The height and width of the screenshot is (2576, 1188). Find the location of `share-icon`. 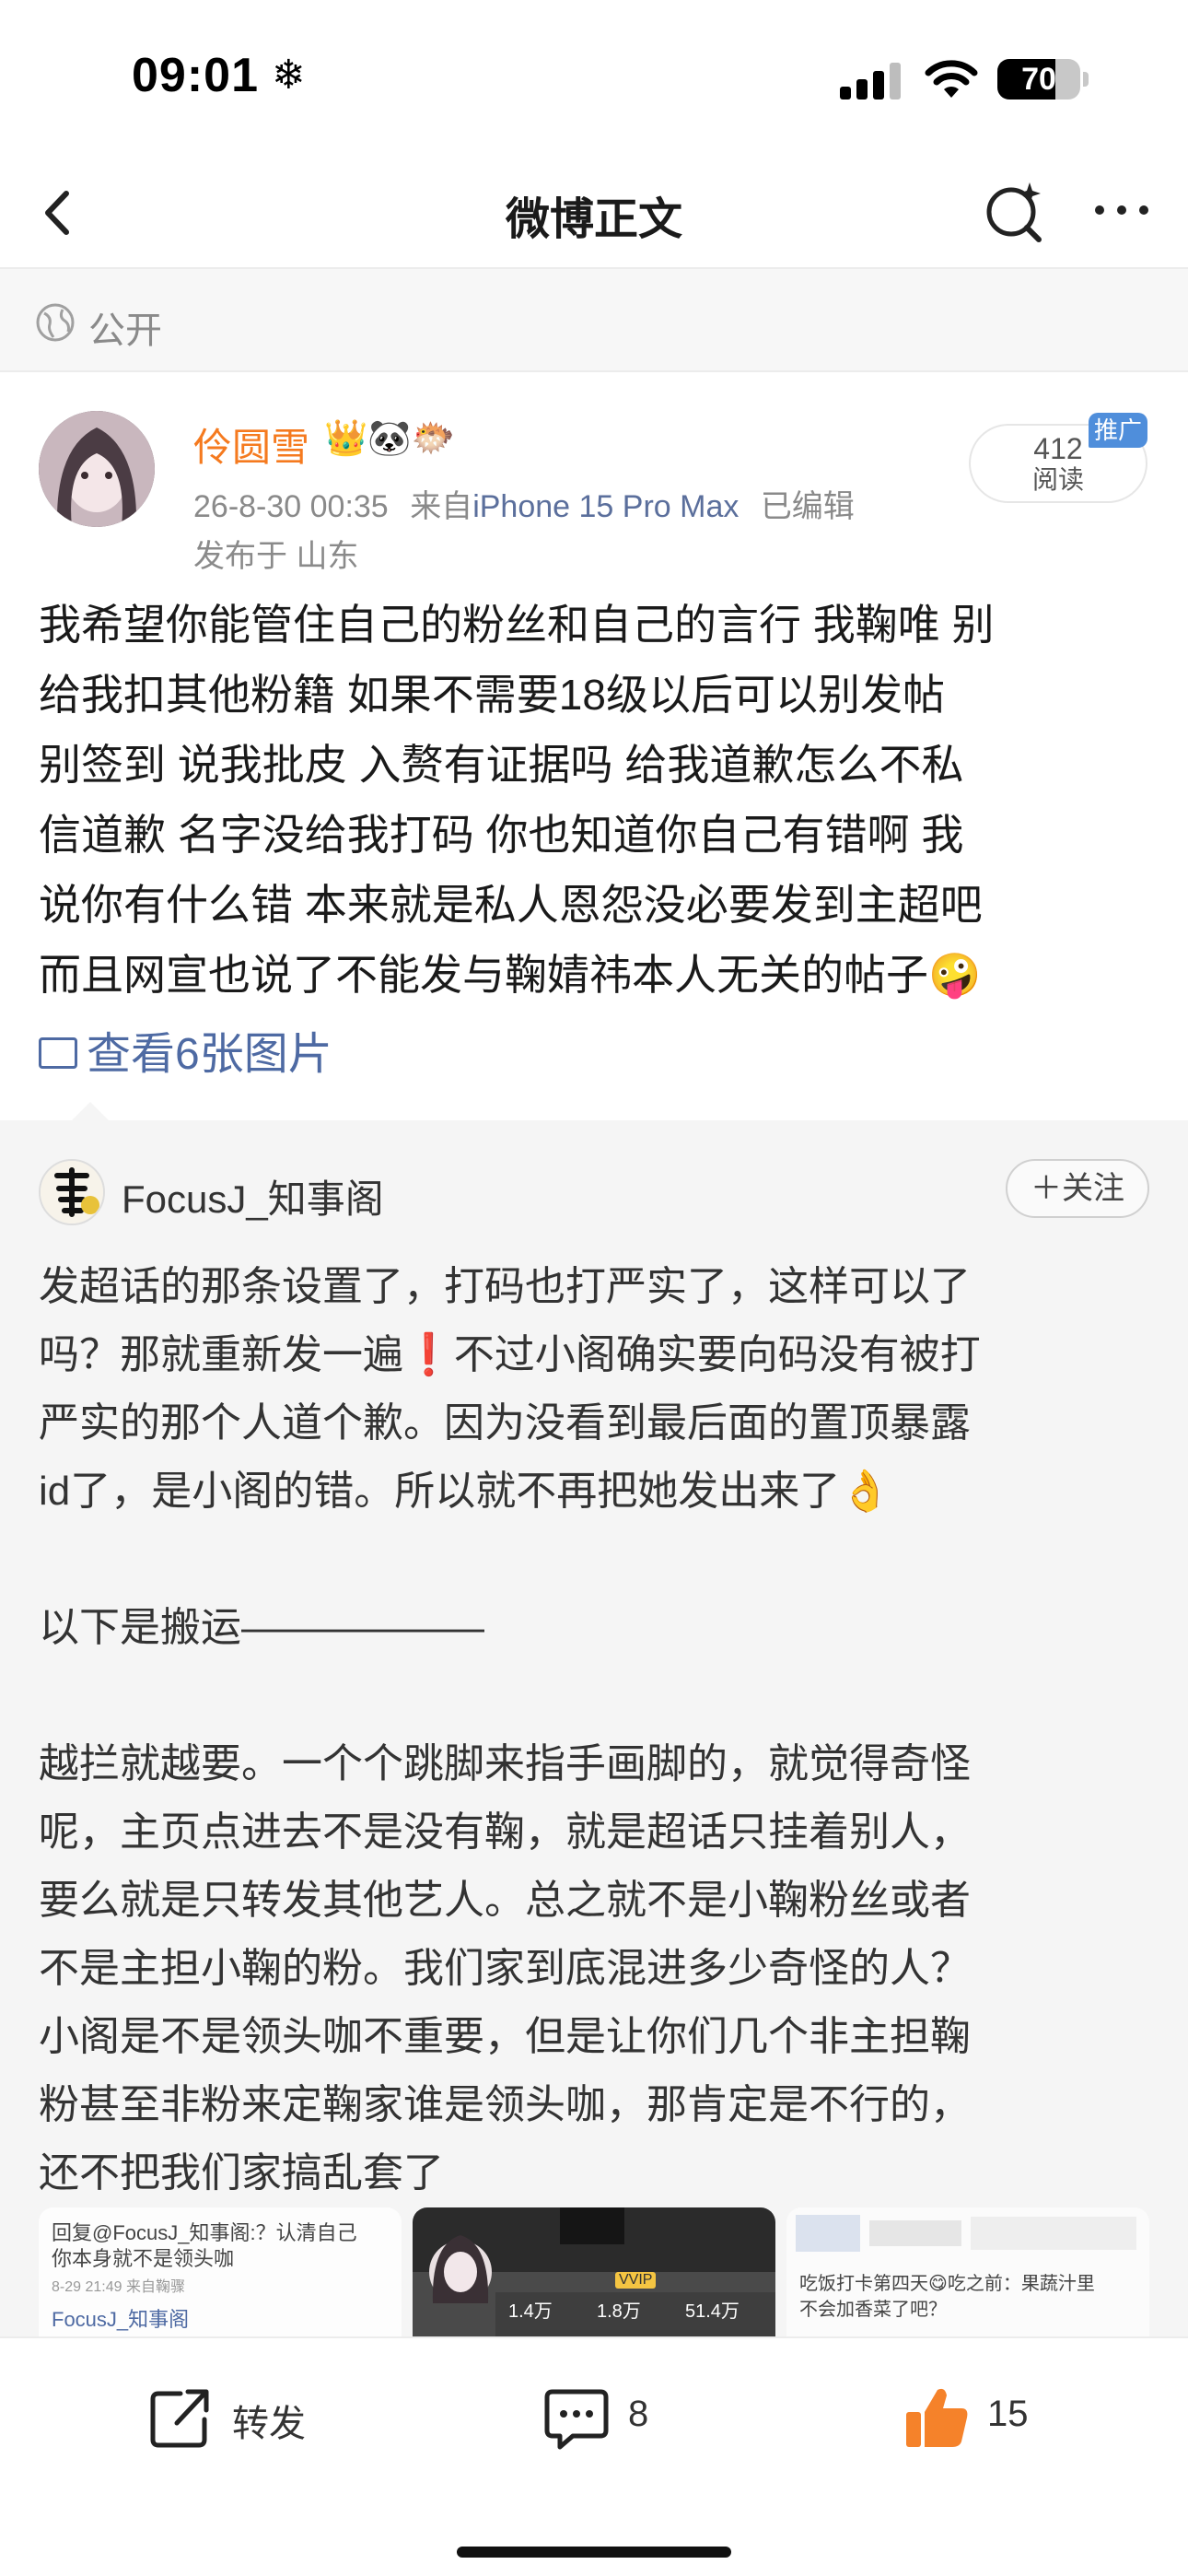

share-icon is located at coordinates (179, 2418).